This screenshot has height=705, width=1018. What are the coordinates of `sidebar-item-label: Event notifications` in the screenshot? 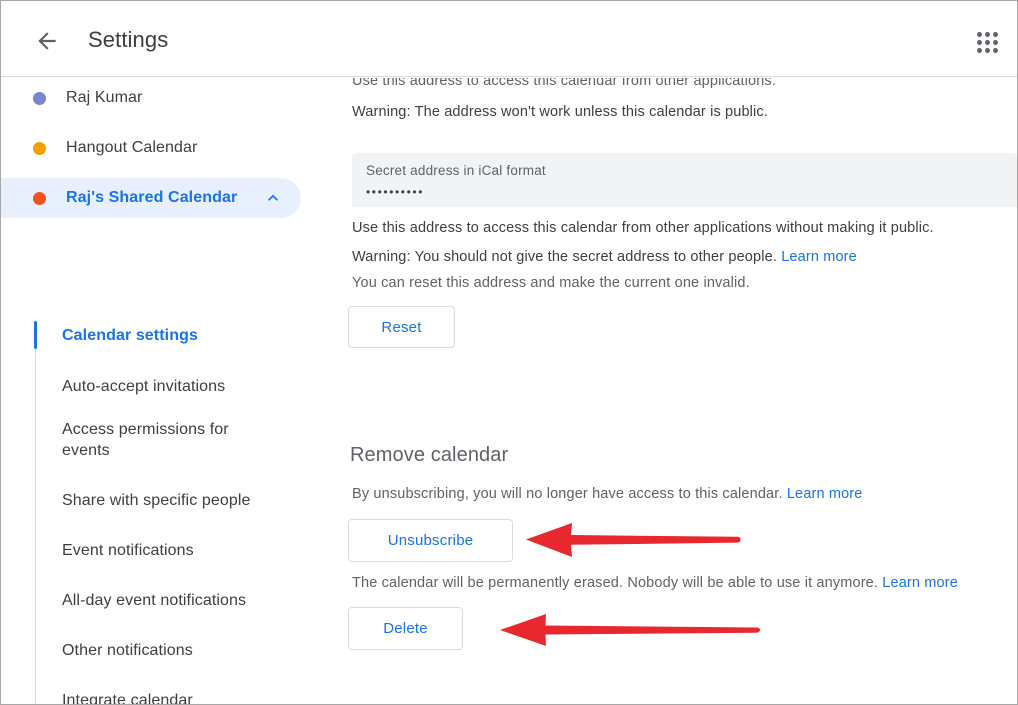 It's located at (128, 550).